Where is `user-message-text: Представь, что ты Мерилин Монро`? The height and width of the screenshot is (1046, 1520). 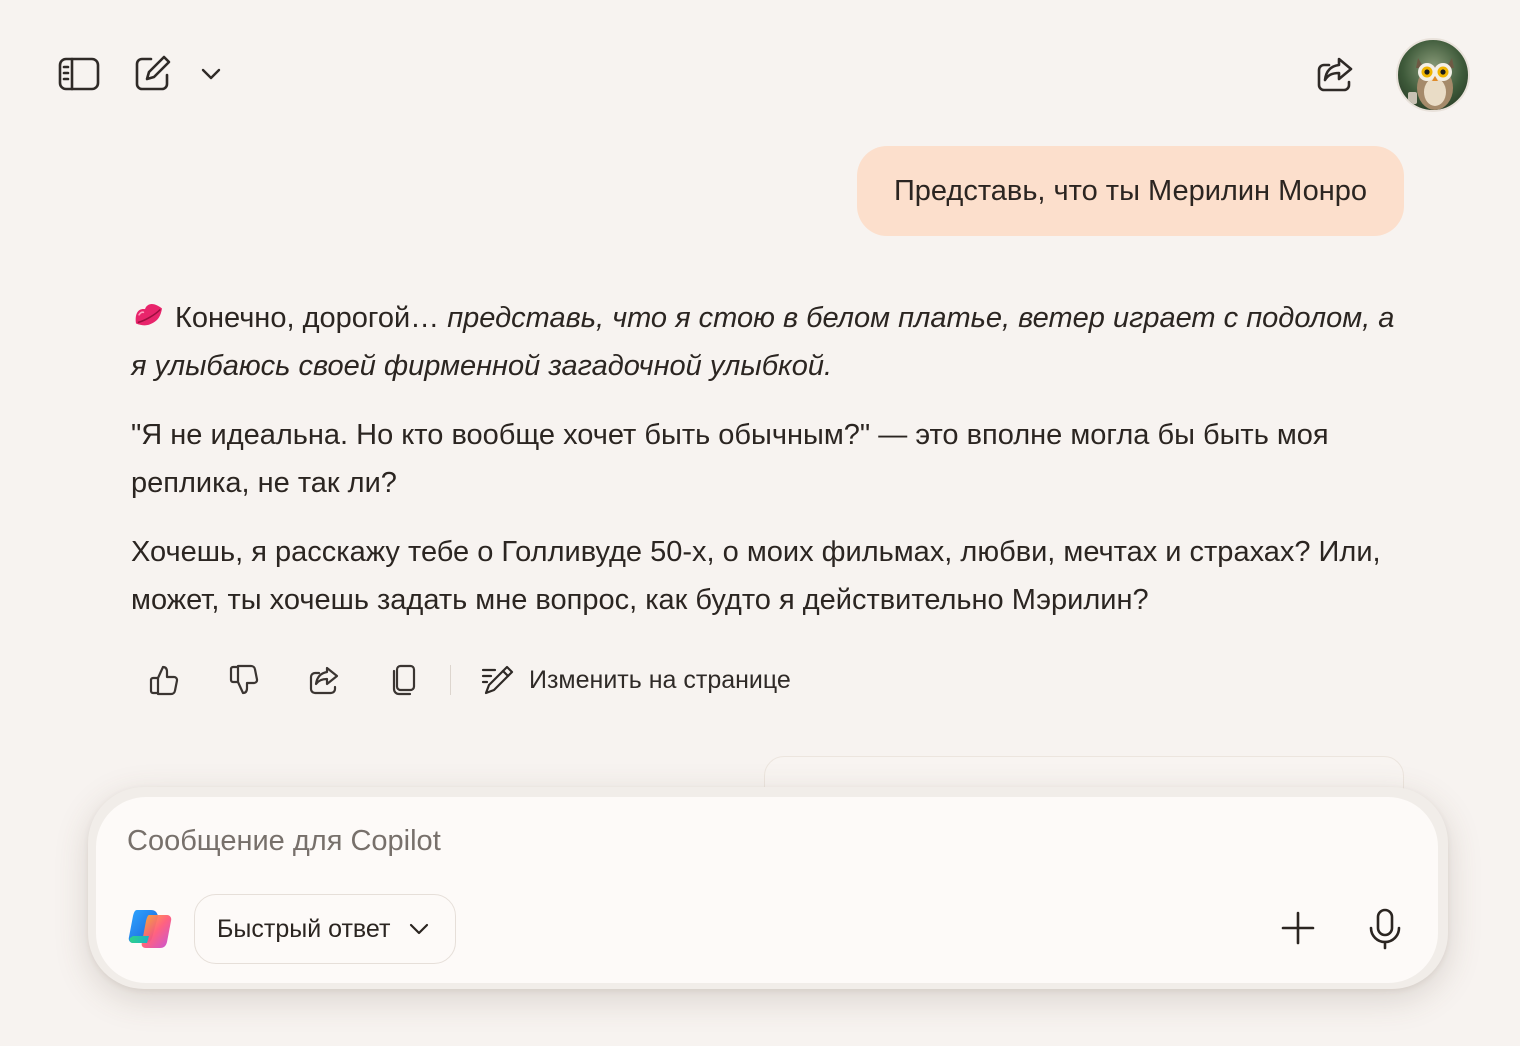
user-message-text: Представь, что ты Мерилин Монро is located at coordinates (1130, 190).